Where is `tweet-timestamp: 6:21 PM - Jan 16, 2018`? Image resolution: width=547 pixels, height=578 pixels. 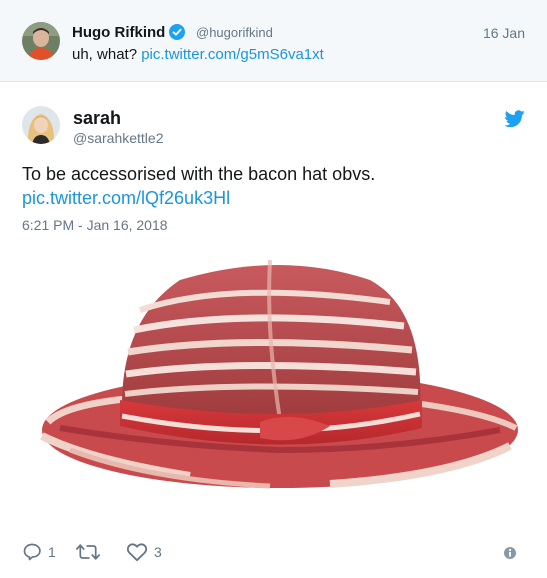
tweet-timestamp: 6:21 PM - Jan 16, 2018 is located at coordinates (95, 225).